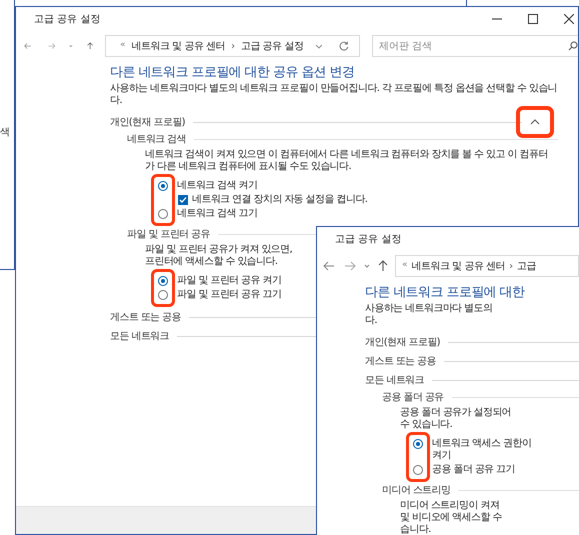 This screenshot has width=579, height=535. I want to click on window-text: 색, so click(5, 133).